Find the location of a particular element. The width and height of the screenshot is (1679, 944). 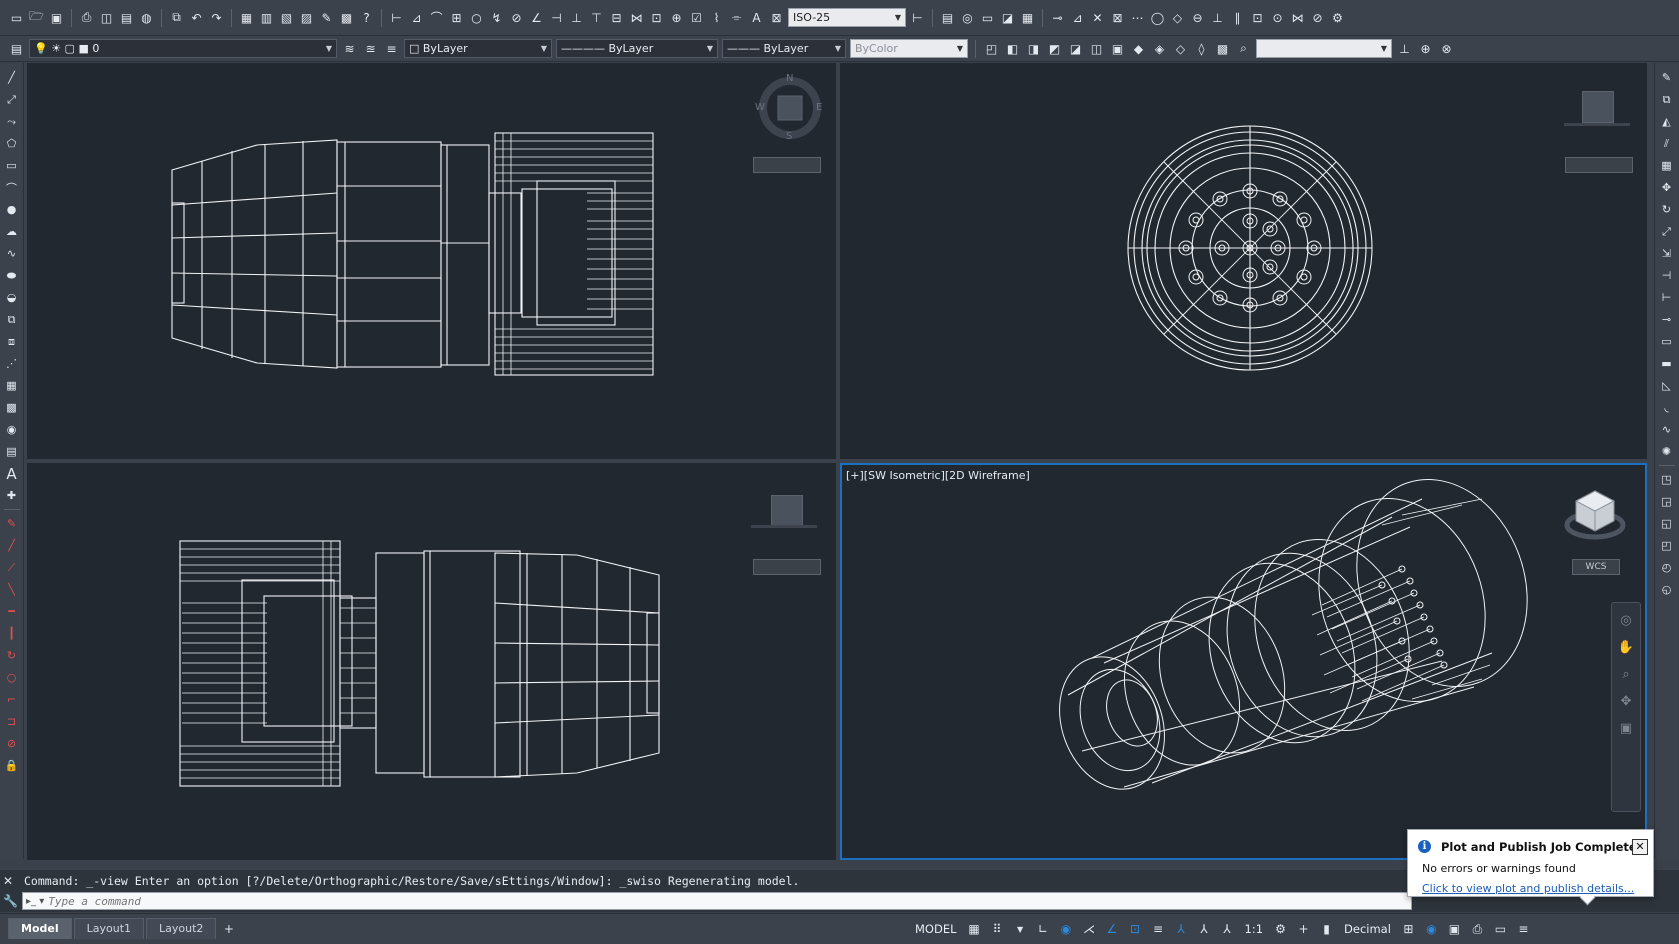

chamfer-icon: ◺ is located at coordinates (1667, 385).